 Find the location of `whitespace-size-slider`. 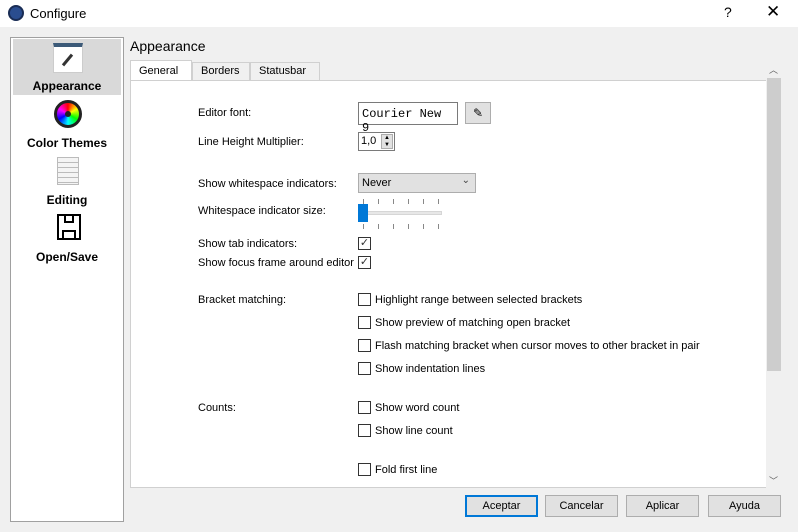

whitespace-size-slider is located at coordinates (363, 213).